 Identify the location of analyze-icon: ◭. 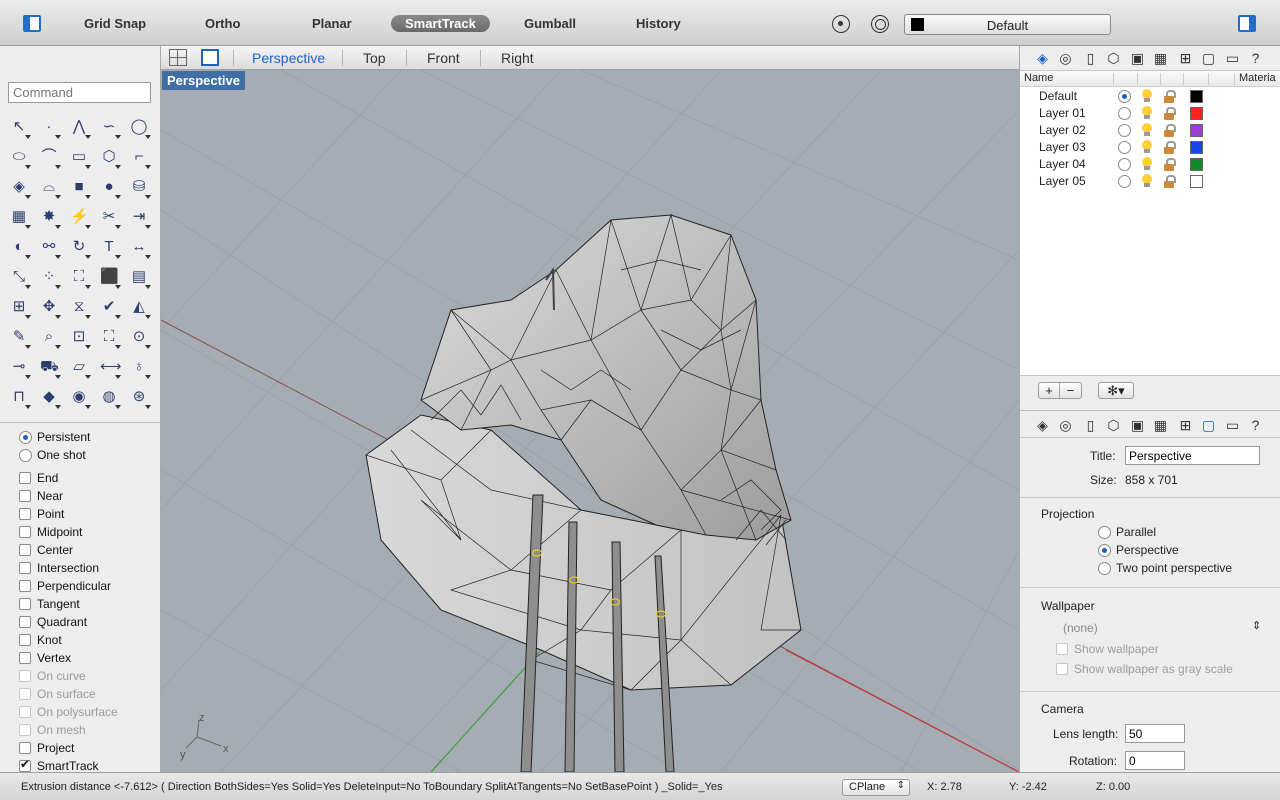
(139, 307).